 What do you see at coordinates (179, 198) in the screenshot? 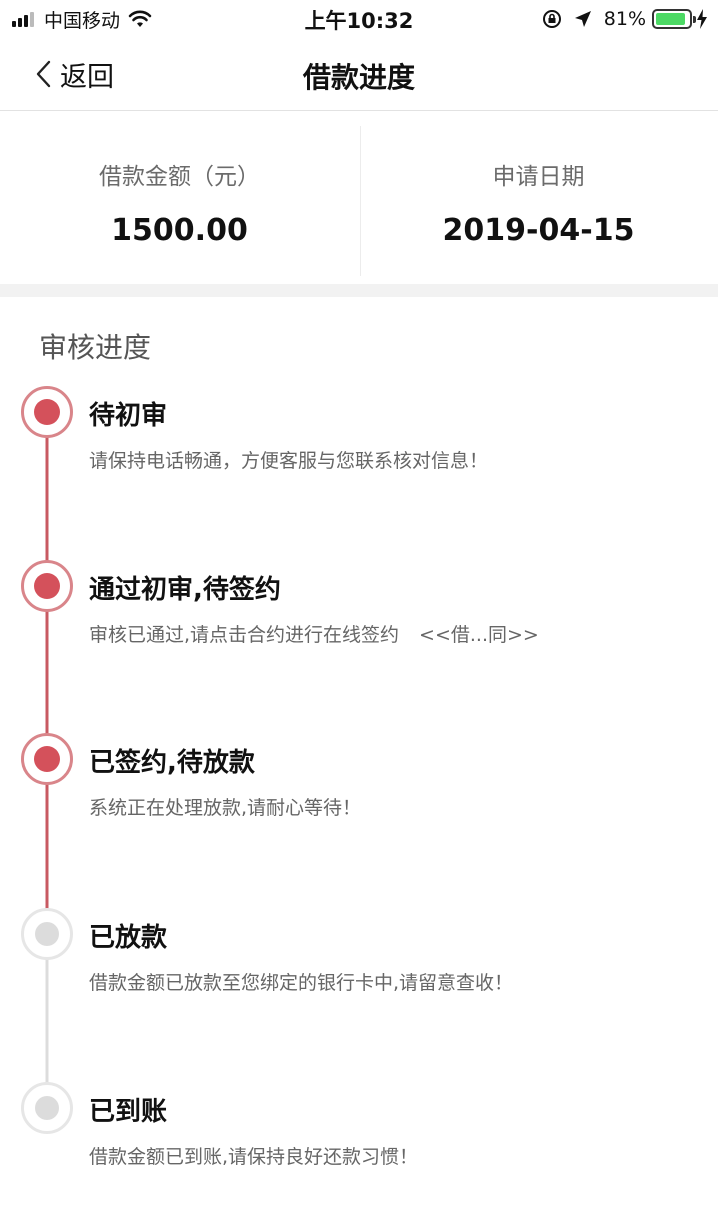
I see `loan-amount-block: 借款金额（元） 1500.00` at bounding box center [179, 198].